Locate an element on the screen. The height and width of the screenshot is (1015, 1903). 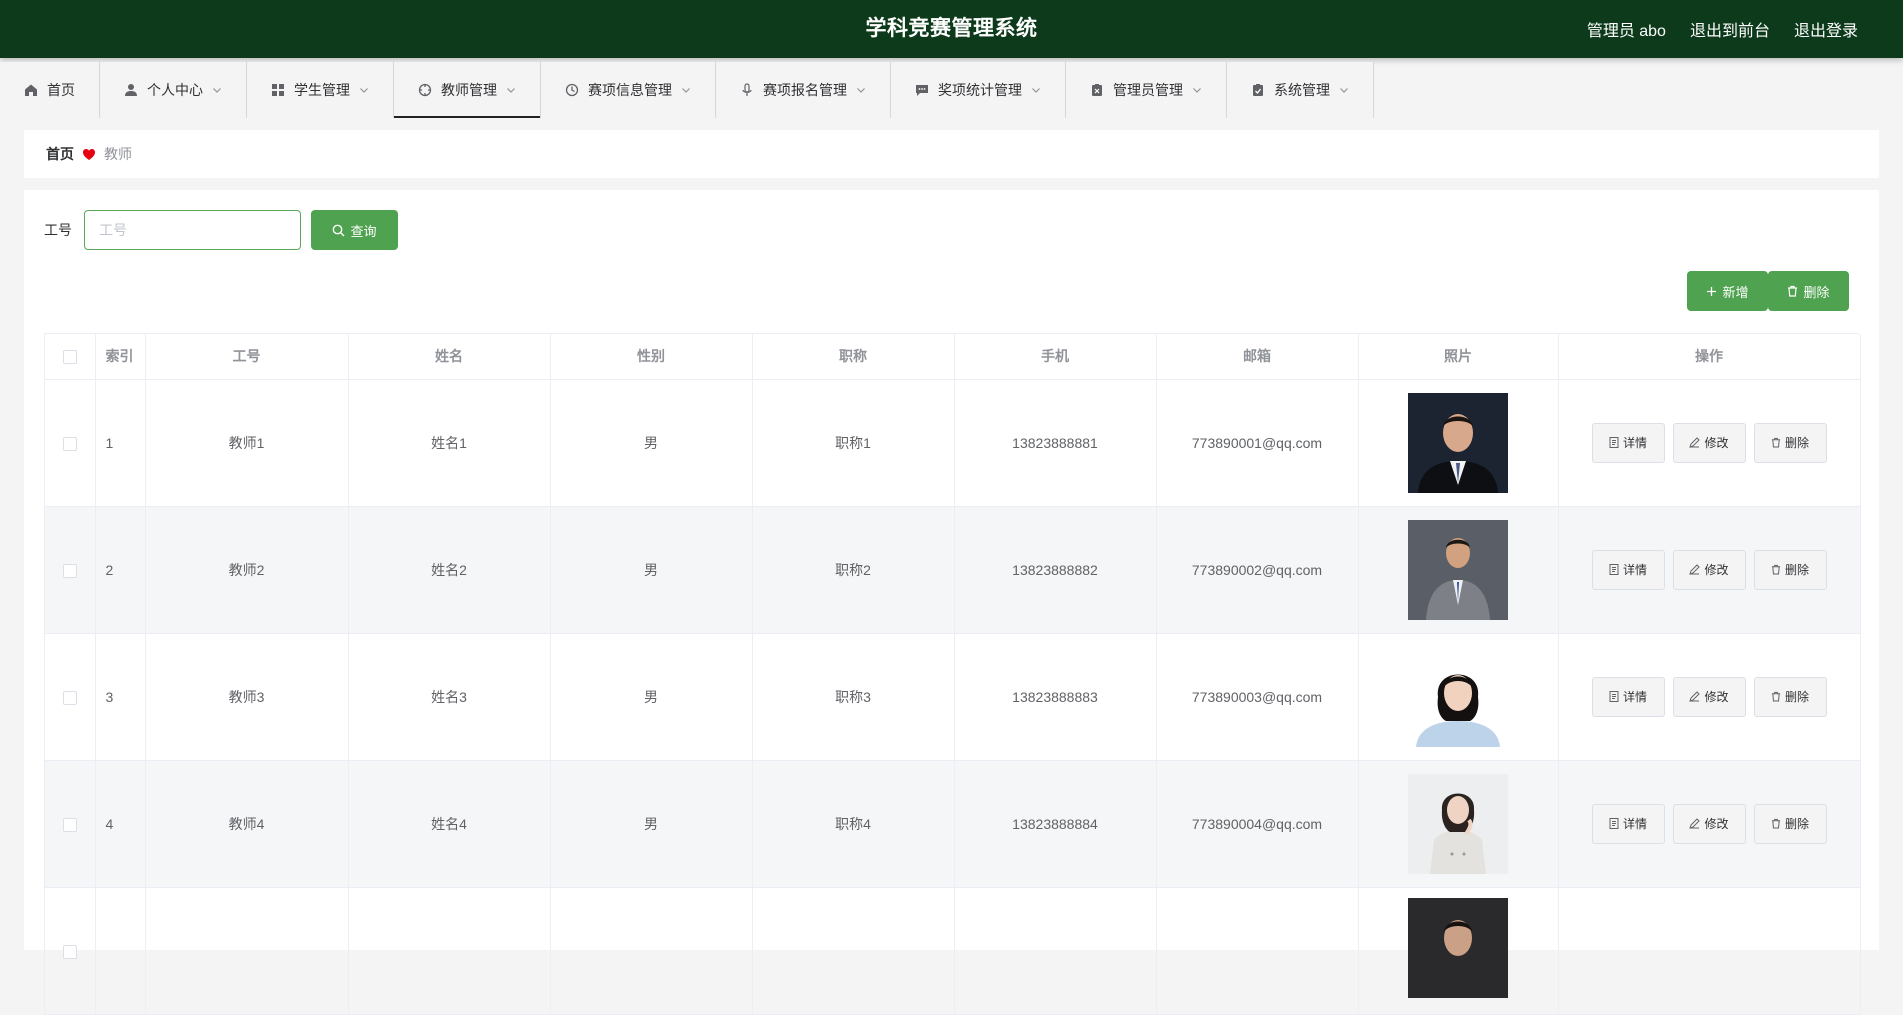
select-all-checkbox is located at coordinates (69, 357).